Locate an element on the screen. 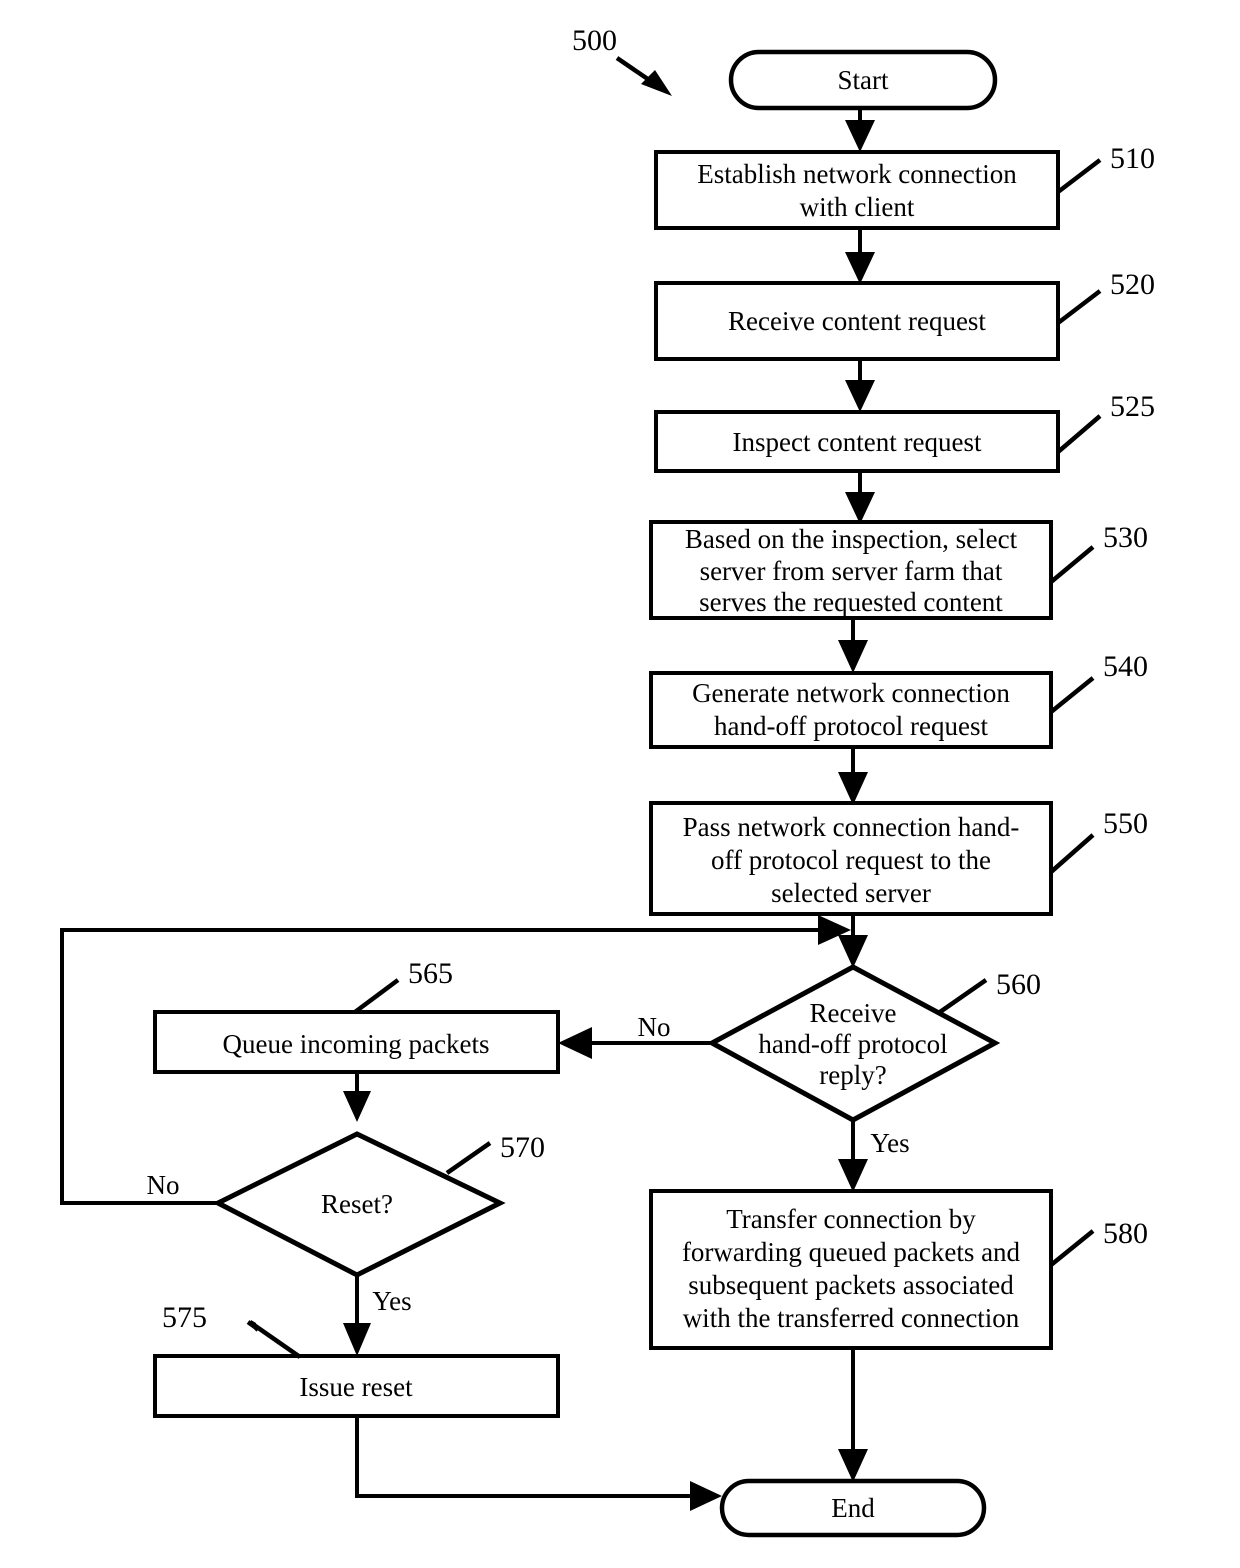 This screenshot has height=1568, width=1240. node-525-line-1: Inspect content request is located at coordinates (857, 442).